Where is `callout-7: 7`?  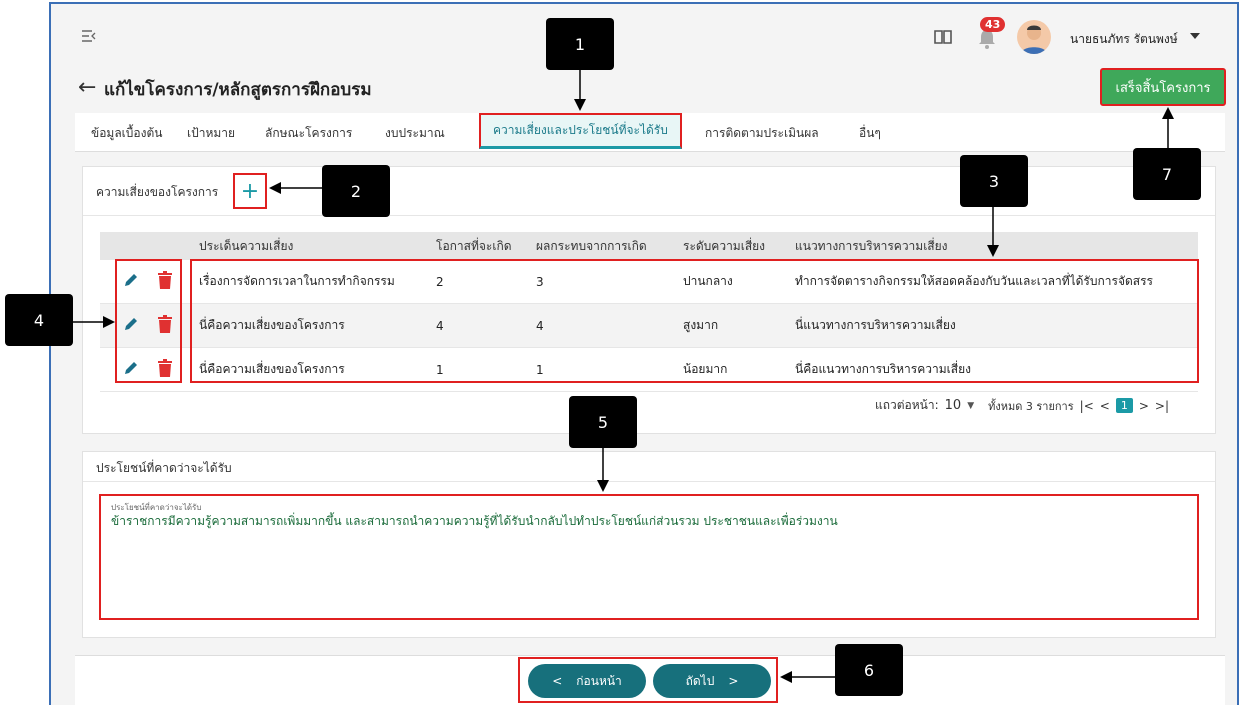 callout-7: 7 is located at coordinates (1167, 174).